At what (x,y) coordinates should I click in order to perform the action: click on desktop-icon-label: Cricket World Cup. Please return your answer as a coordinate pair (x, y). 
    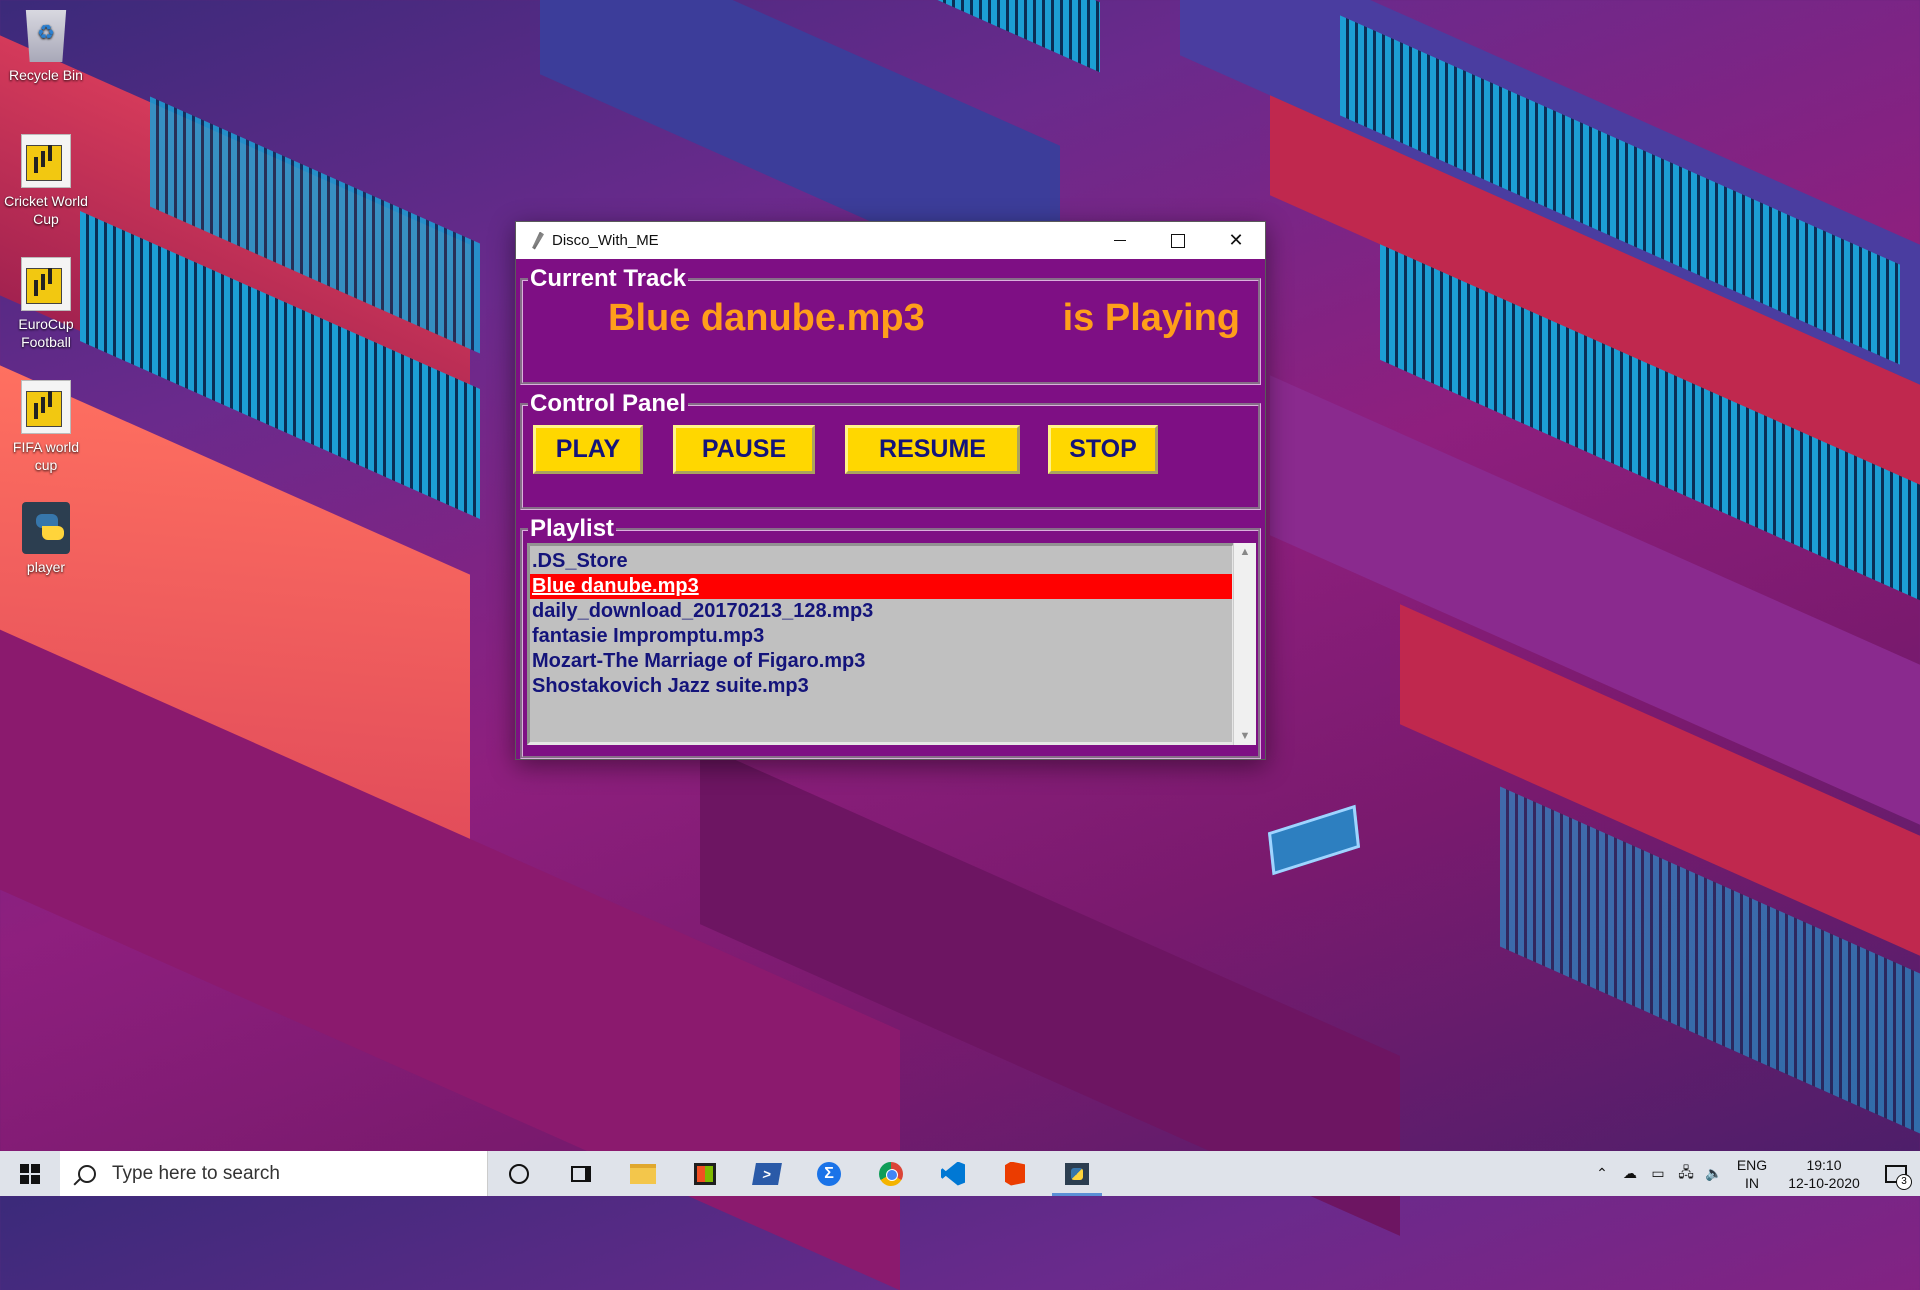
    Looking at the image, I should click on (46, 210).